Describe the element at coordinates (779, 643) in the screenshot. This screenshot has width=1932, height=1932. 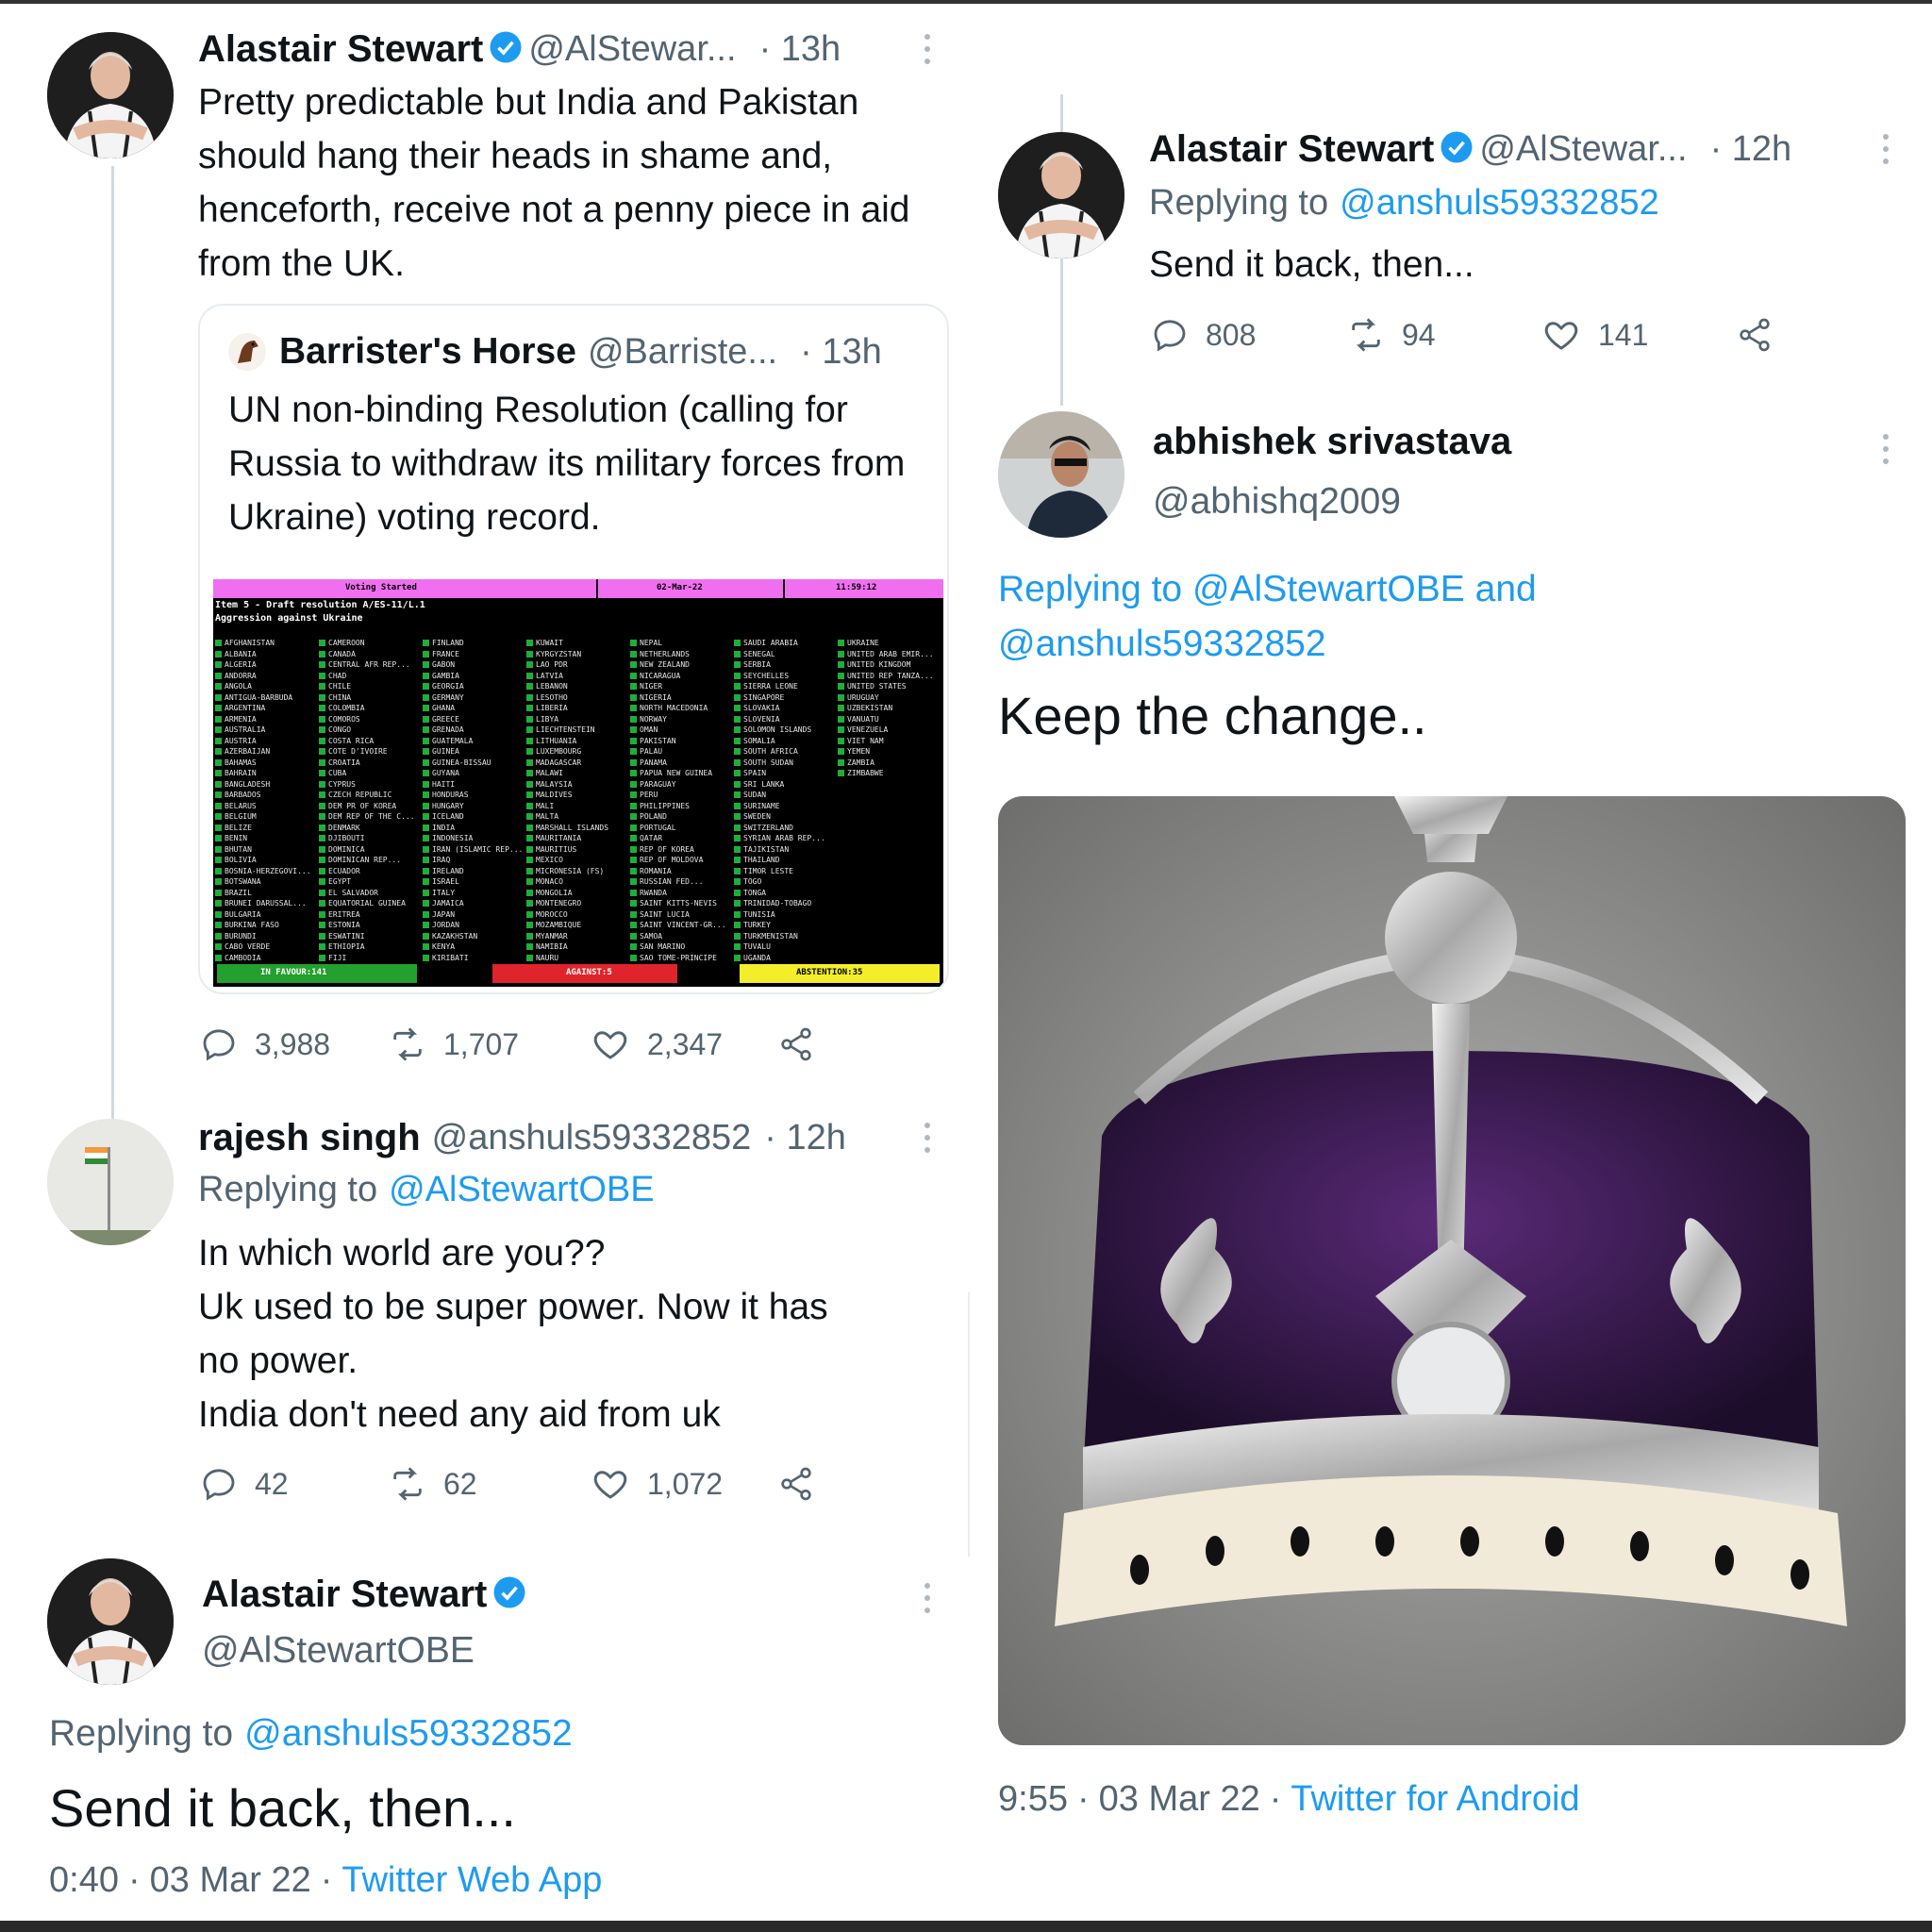
I see `country-vote: SAUDI ARABIA` at that location.